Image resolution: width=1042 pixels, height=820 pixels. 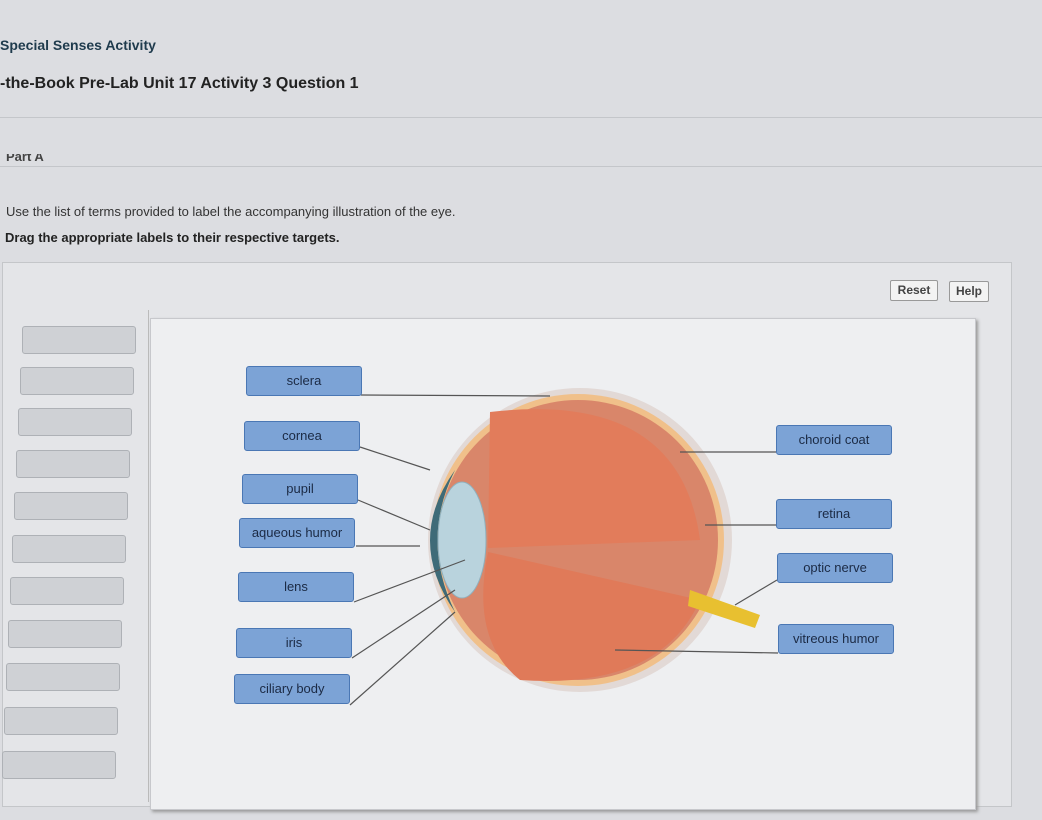 What do you see at coordinates (462, 540) in the screenshot?
I see `lens-shape` at bounding box center [462, 540].